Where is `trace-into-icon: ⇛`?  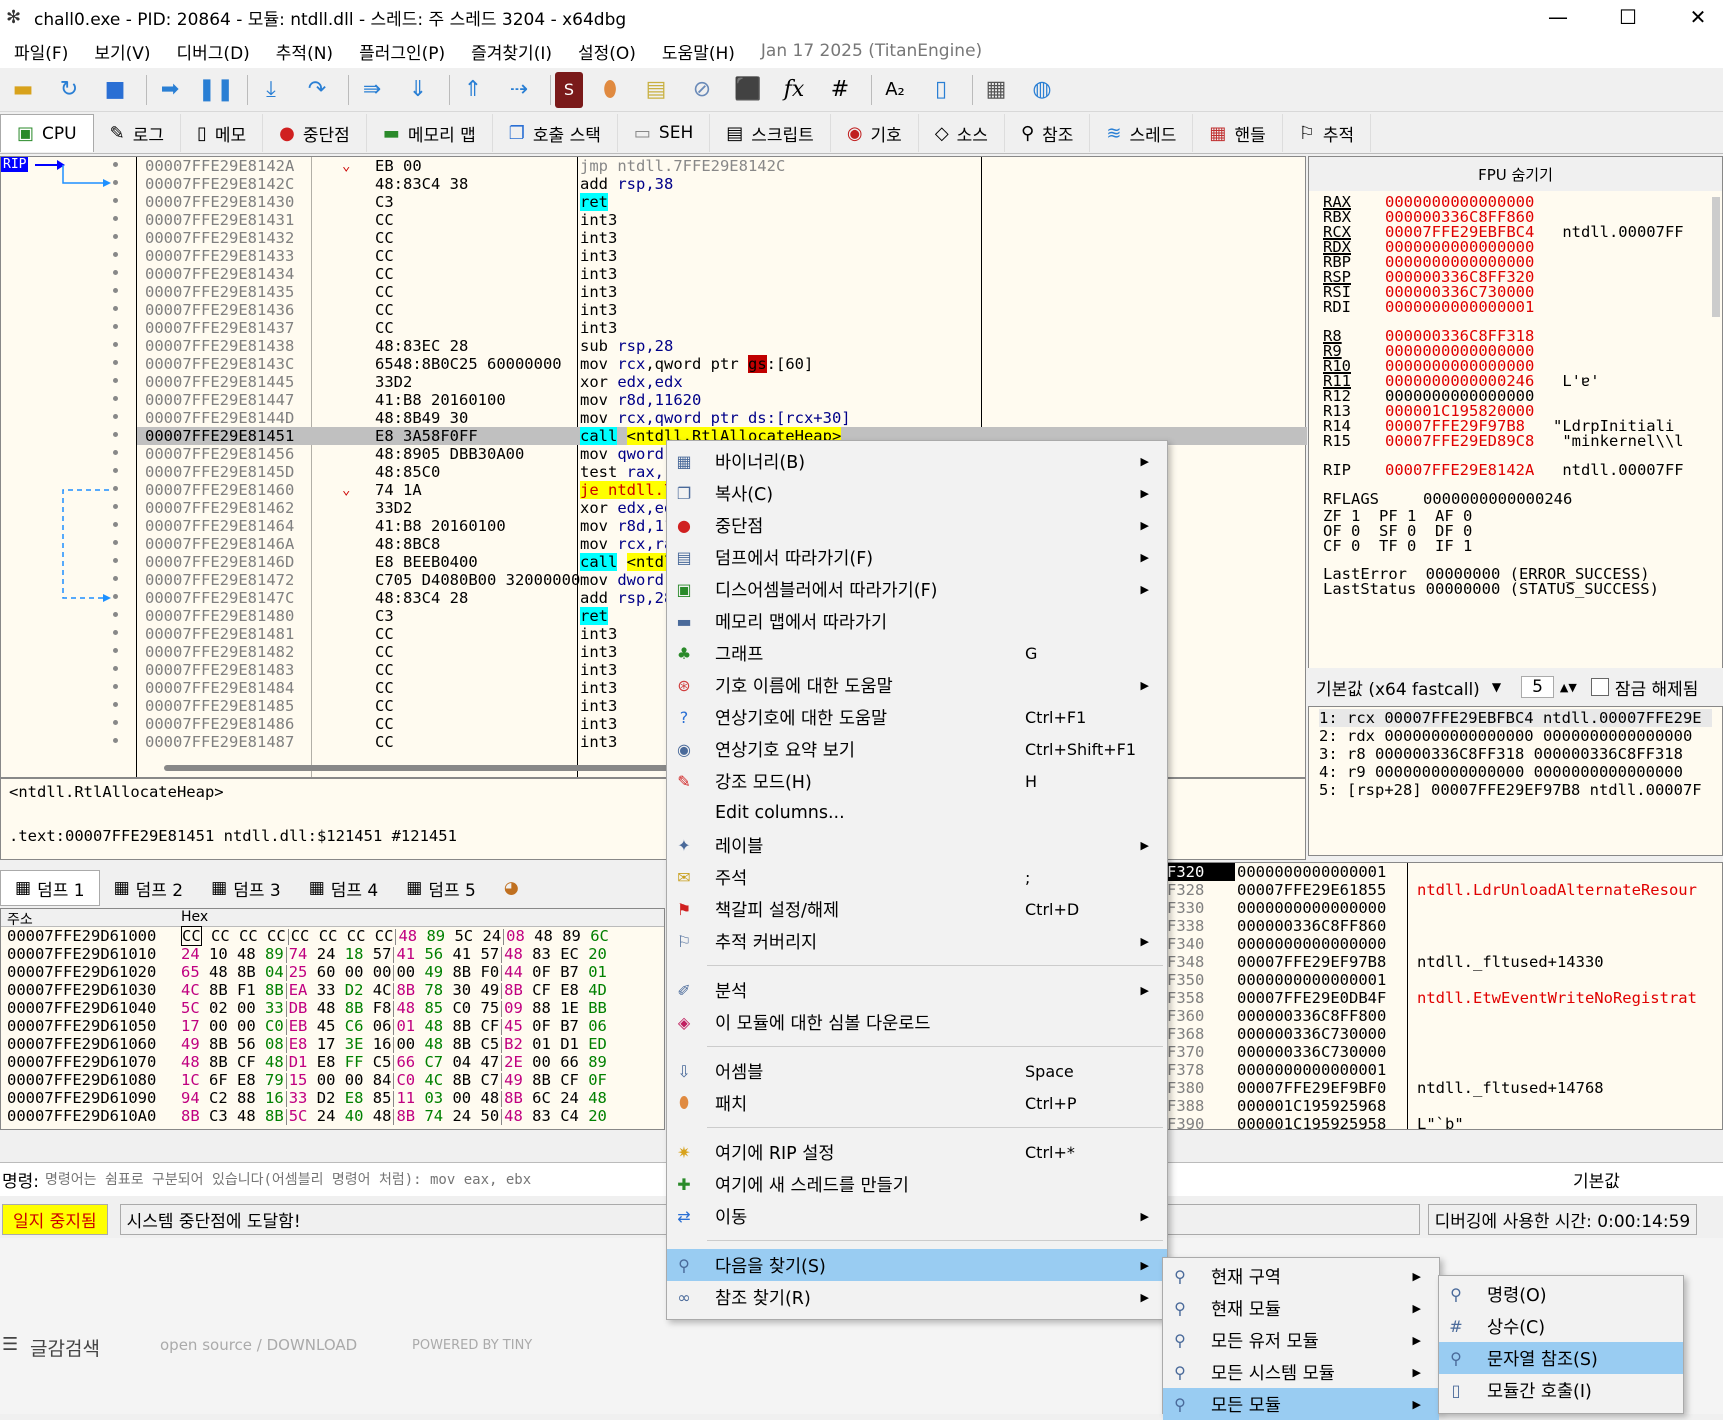
trace-into-icon: ⇛ is located at coordinates (372, 90).